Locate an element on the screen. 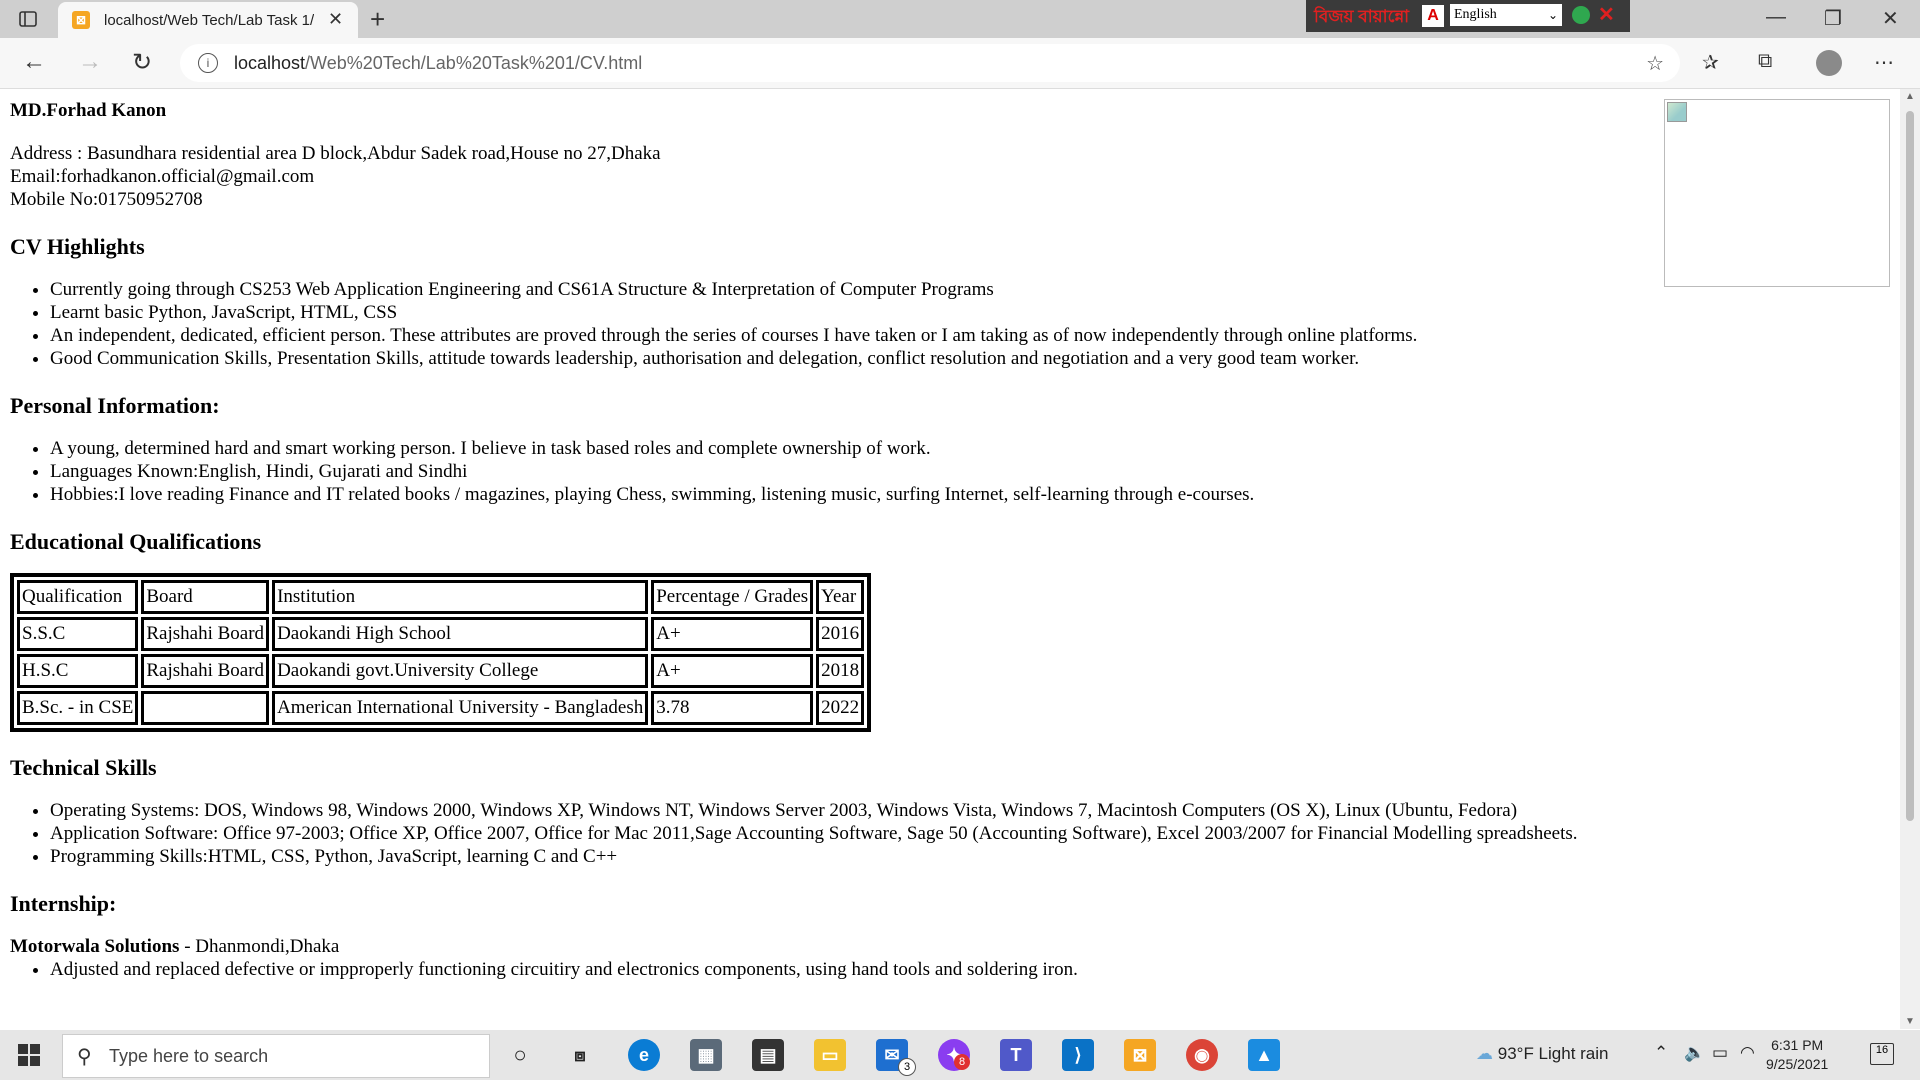  vertical-scrollbar: ▲ ▼ is located at coordinates (1910, 559).